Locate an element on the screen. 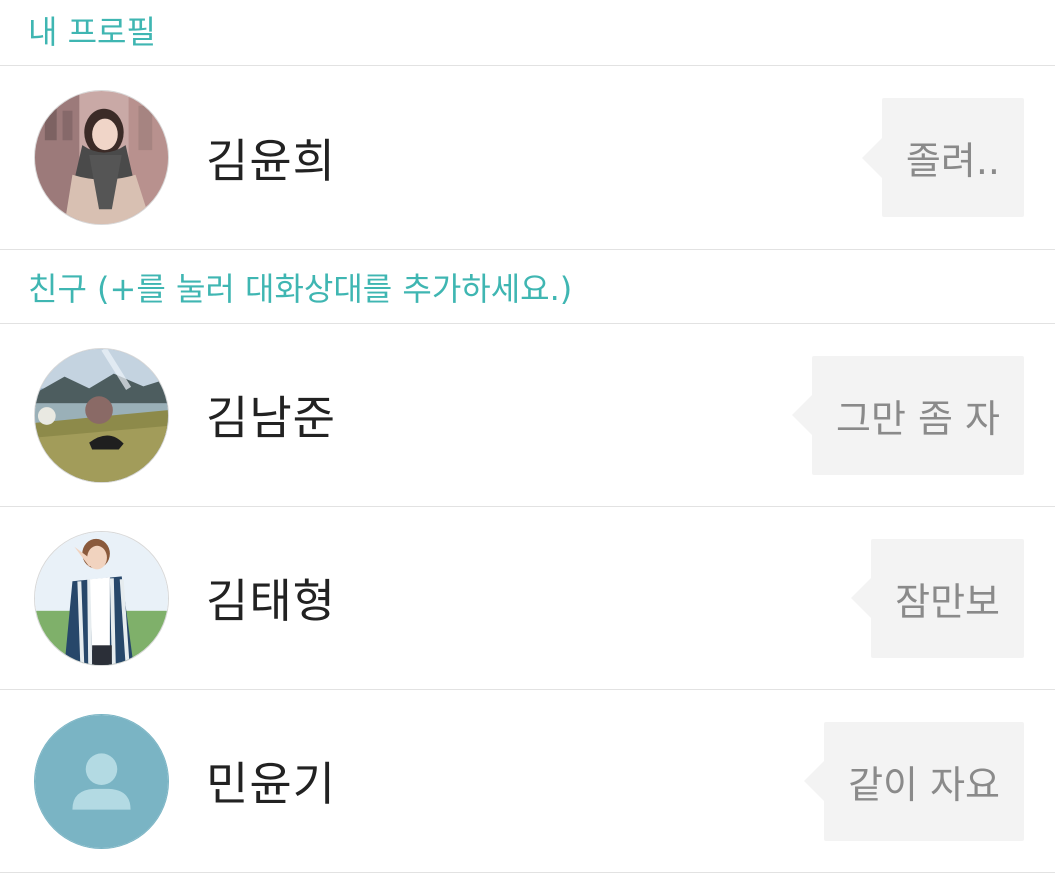 This screenshot has width=1055, height=888. profile-photo-striped-jacket-icon is located at coordinates (101, 598).